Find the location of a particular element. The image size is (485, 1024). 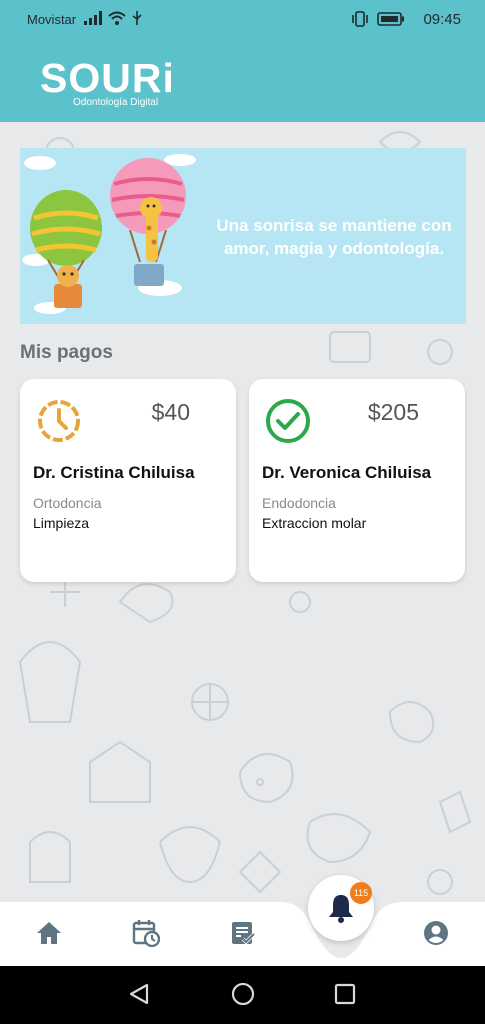

account-icon is located at coordinates (436, 933).